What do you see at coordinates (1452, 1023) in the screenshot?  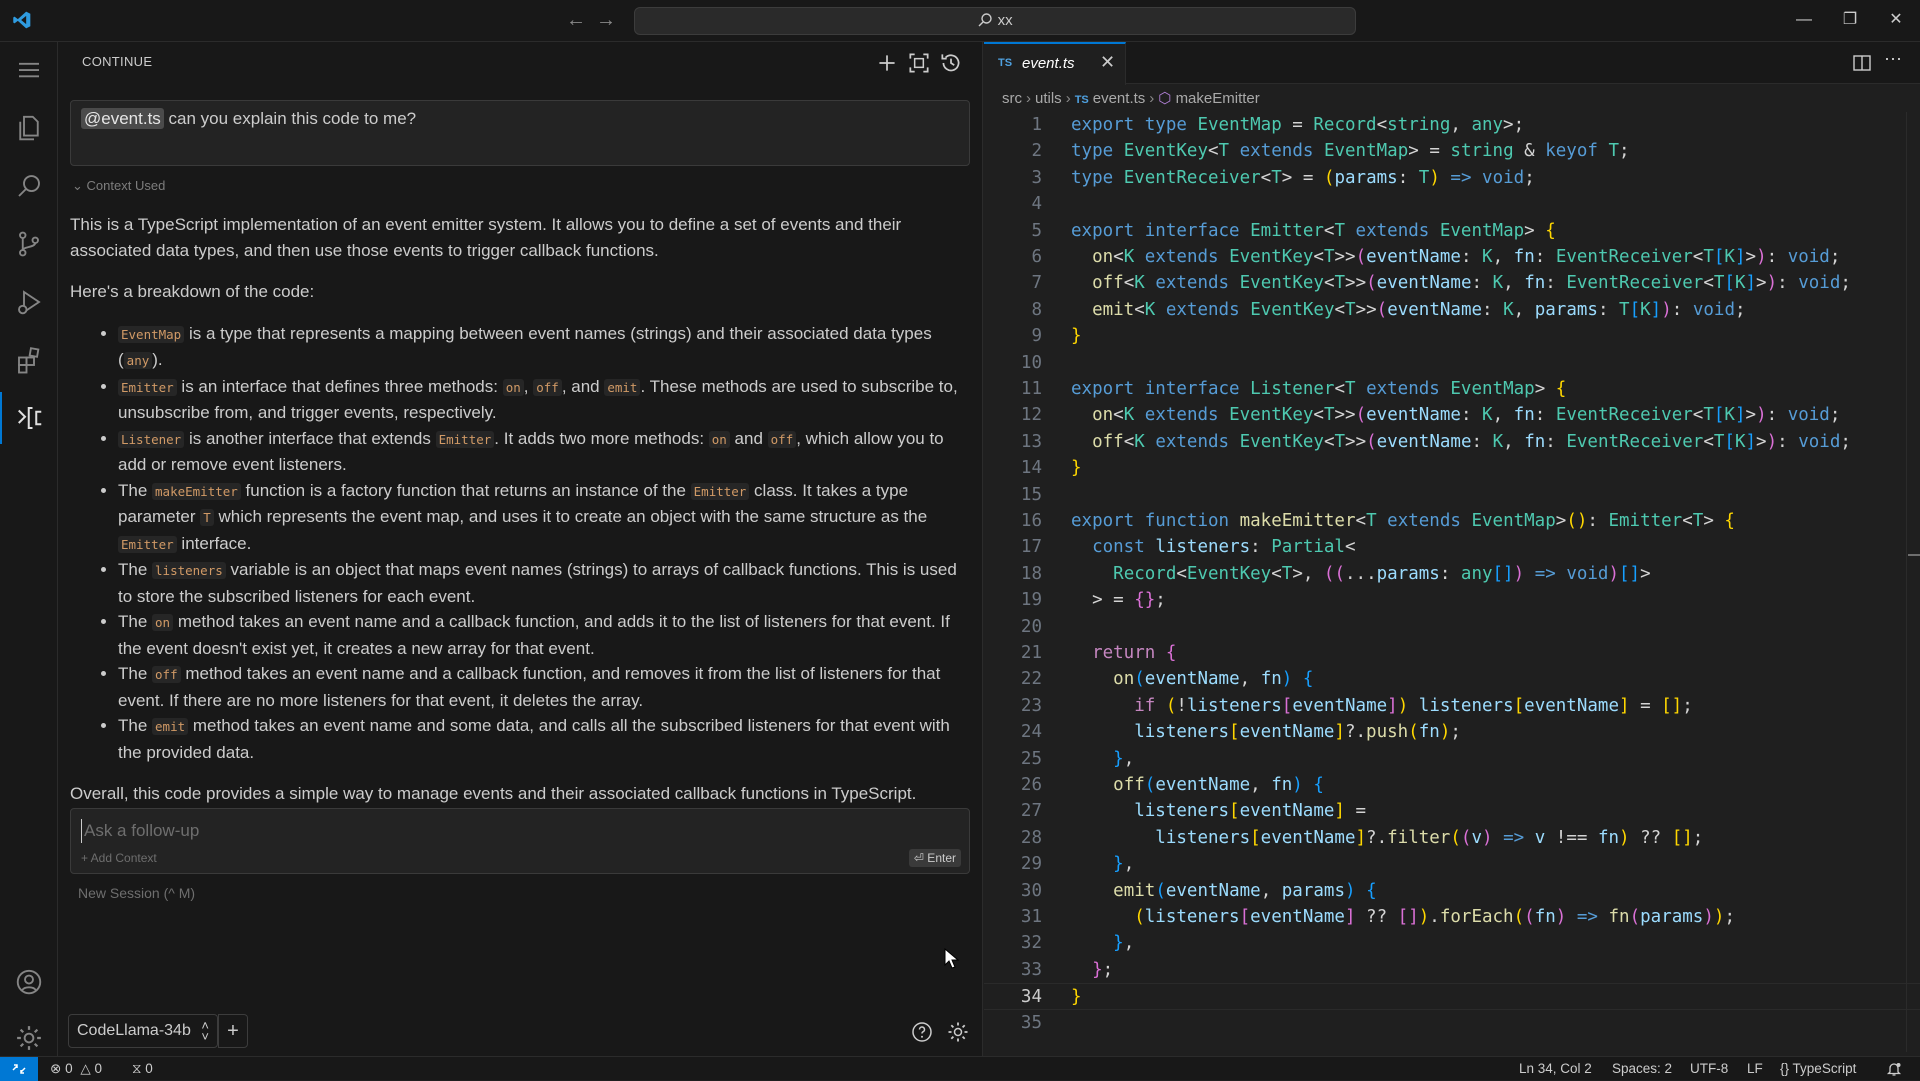 I see `code-line: 35` at bounding box center [1452, 1023].